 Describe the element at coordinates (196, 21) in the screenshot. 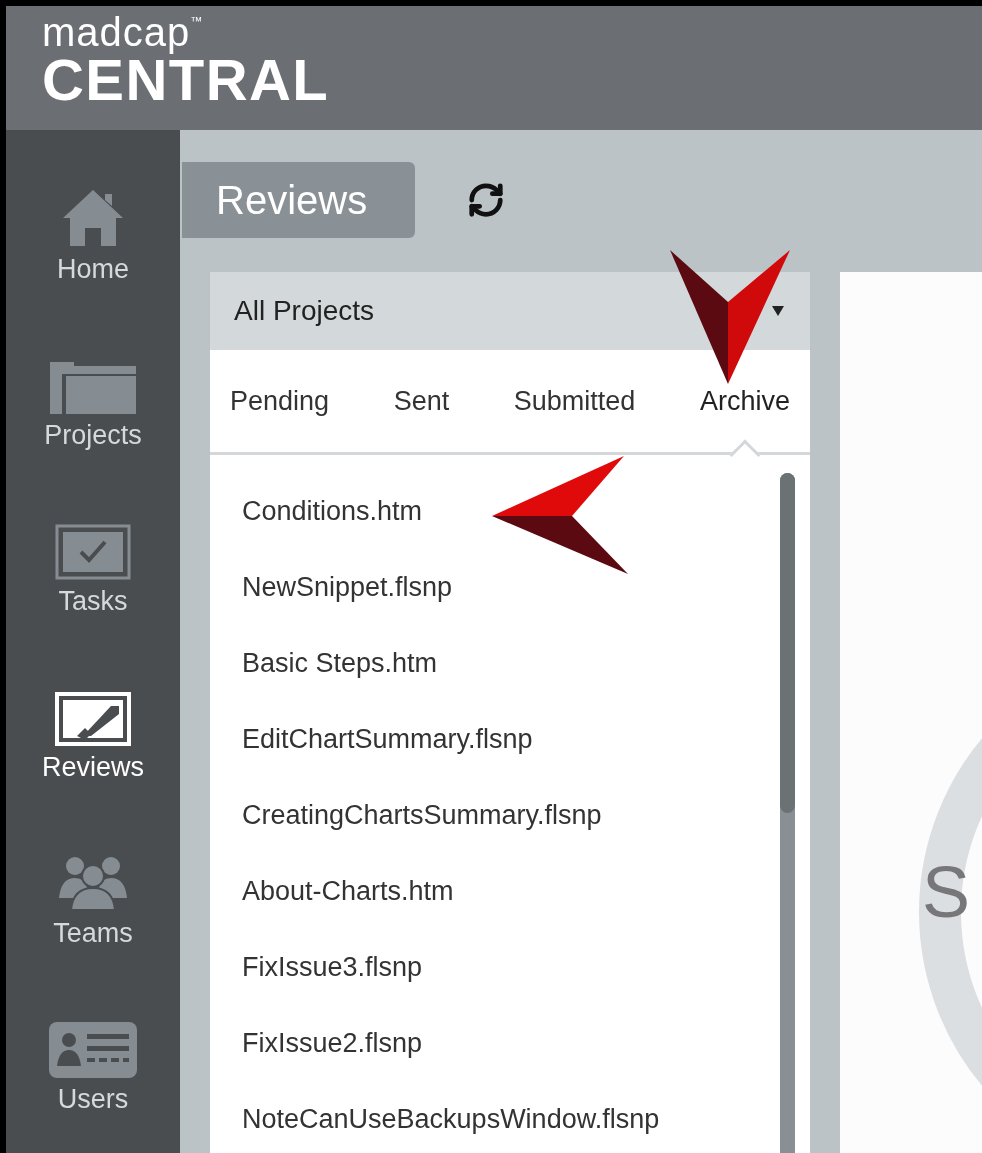

I see `trademark-mark: ™` at that location.